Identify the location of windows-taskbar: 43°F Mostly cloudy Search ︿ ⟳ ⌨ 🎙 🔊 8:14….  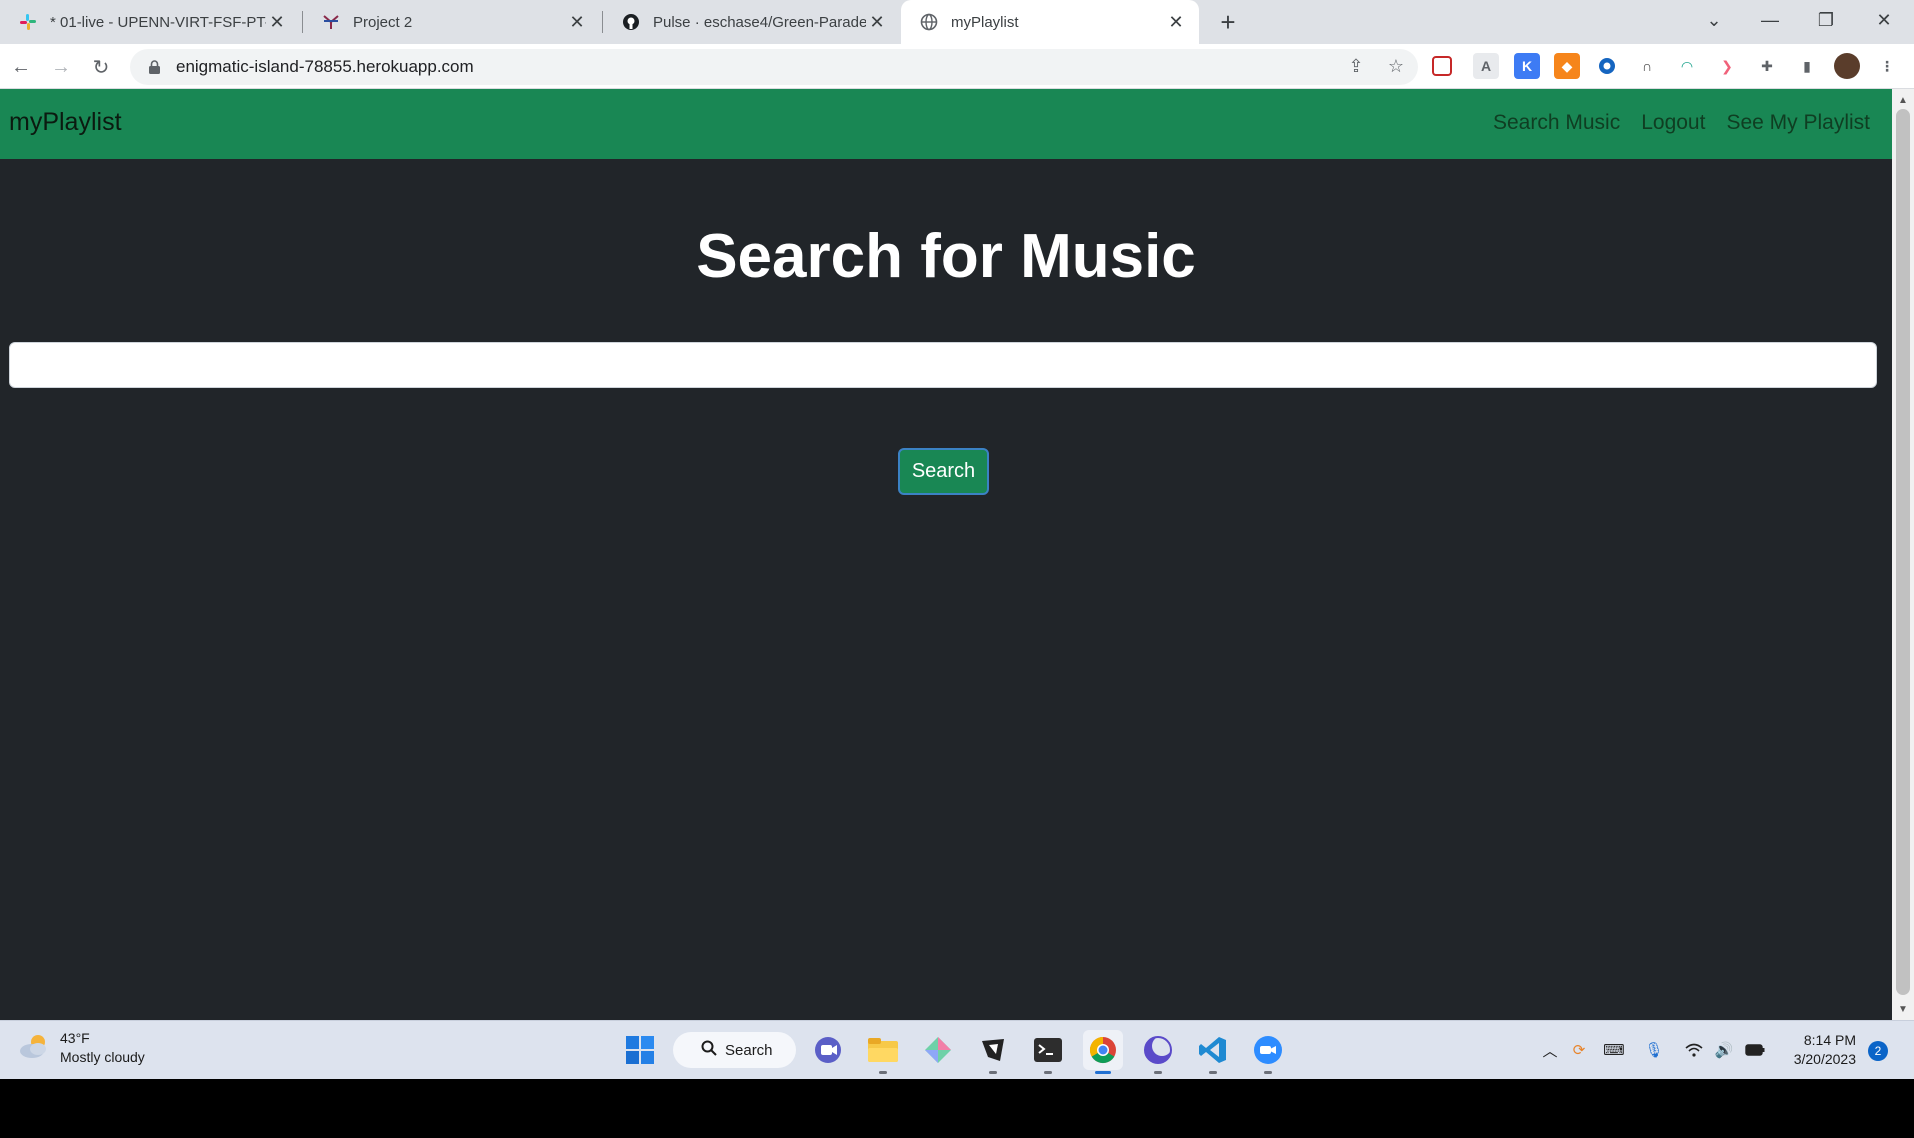
(957, 1049).